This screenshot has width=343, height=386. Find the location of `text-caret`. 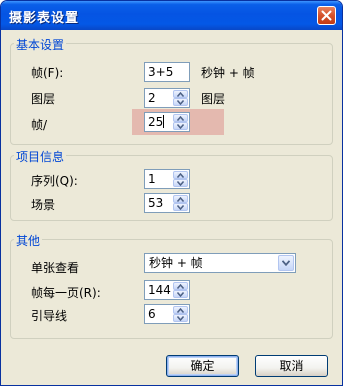

text-caret is located at coordinates (163, 121).